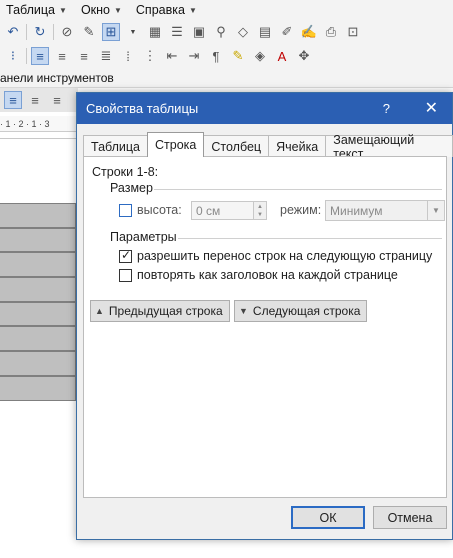 Image resolution: width=453 pixels, height=558 pixels. What do you see at coordinates (310, 238) in the screenshot?
I see `params-group-divider` at bounding box center [310, 238].